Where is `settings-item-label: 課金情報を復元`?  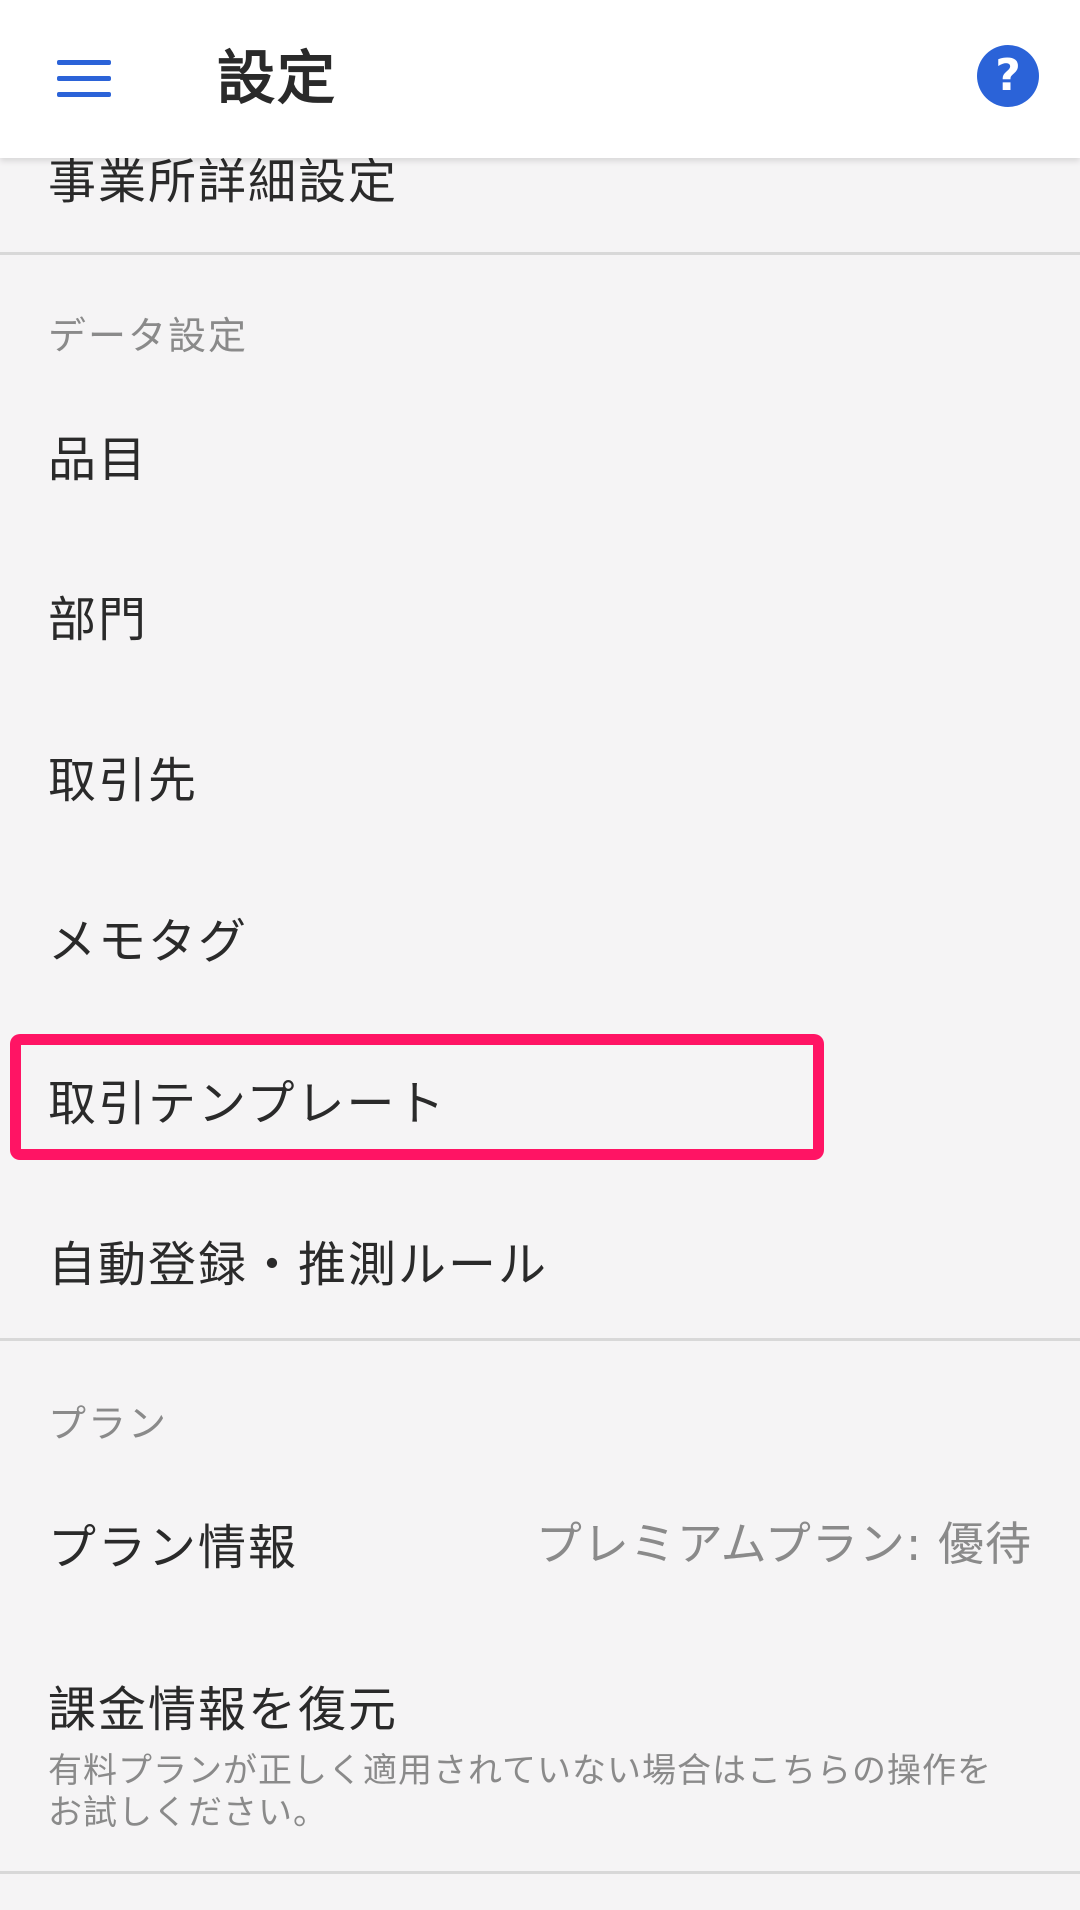
settings-item-label: 課金情報を復元 is located at coordinates (223, 1710).